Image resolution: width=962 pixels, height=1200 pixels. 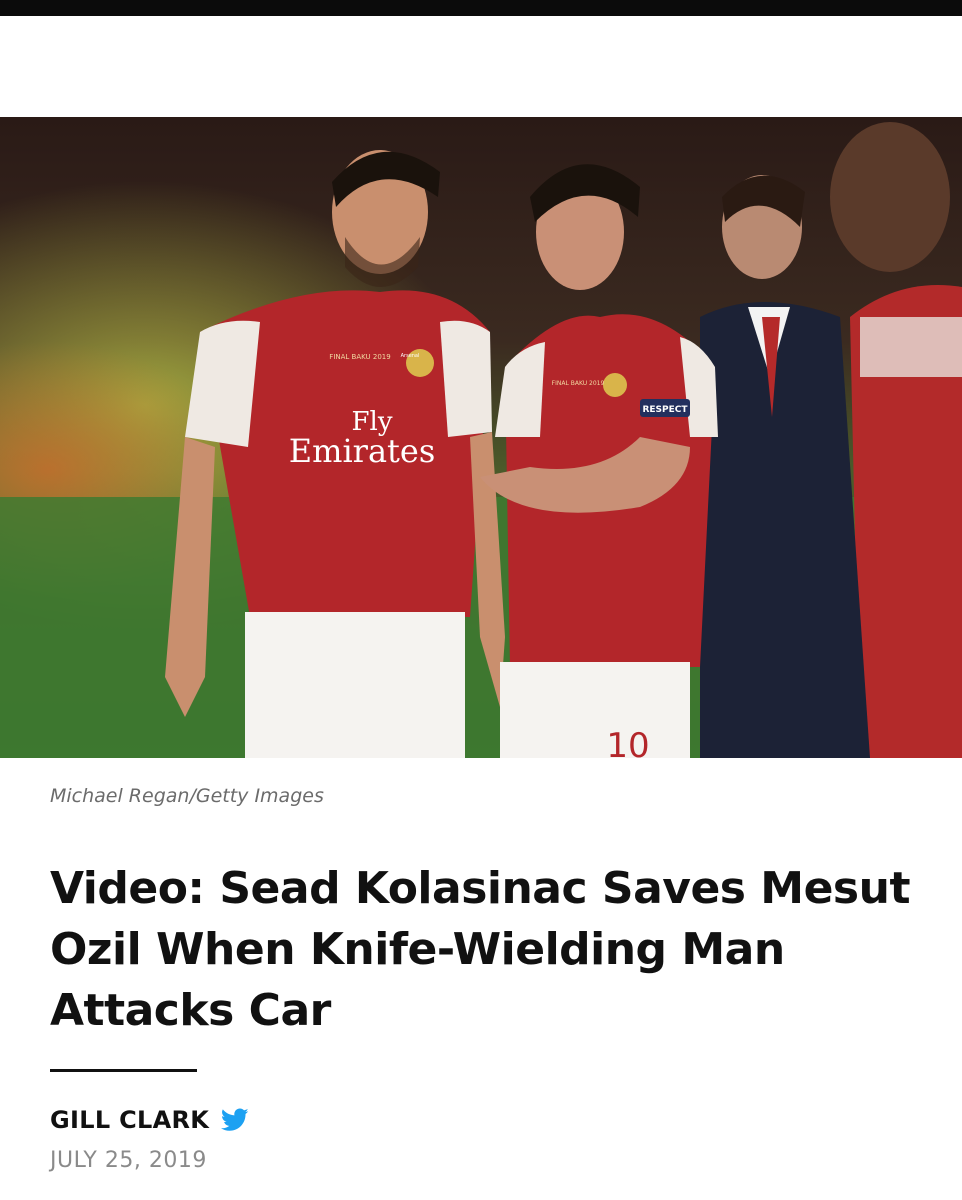 I want to click on photo-credit: Michael Regan/Getty Images, so click(x=187, y=796).